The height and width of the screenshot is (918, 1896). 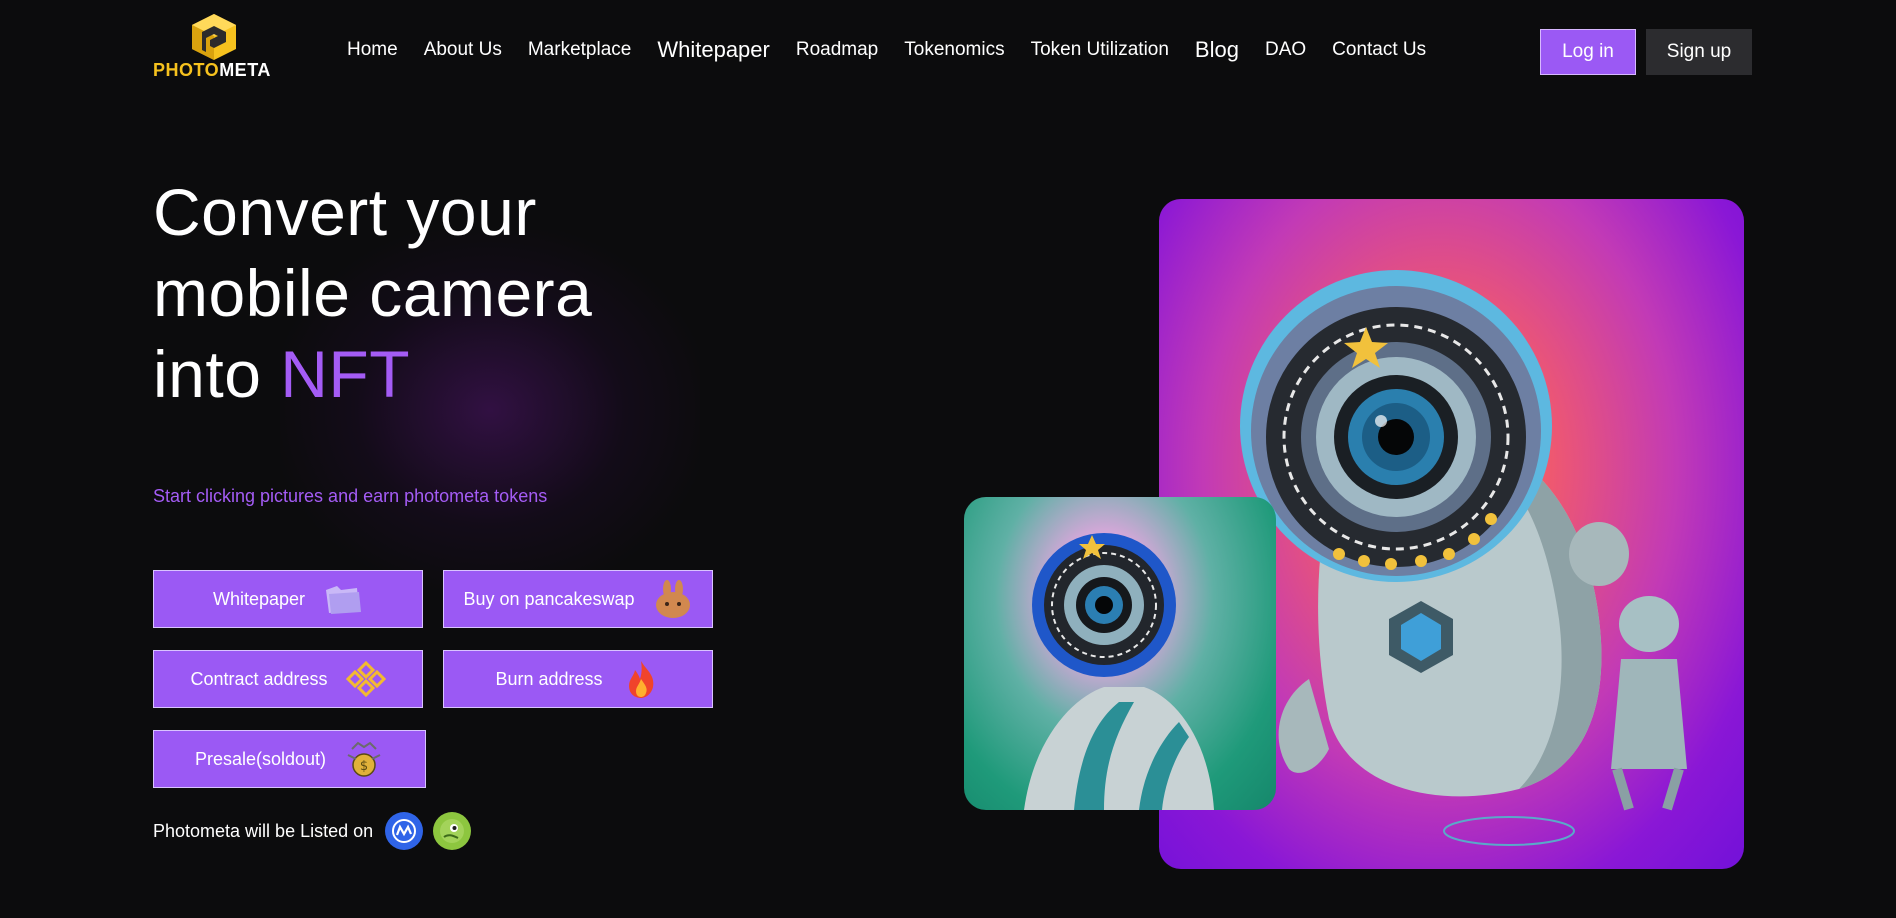 What do you see at coordinates (1699, 52) in the screenshot?
I see `signup-button: Sign up` at bounding box center [1699, 52].